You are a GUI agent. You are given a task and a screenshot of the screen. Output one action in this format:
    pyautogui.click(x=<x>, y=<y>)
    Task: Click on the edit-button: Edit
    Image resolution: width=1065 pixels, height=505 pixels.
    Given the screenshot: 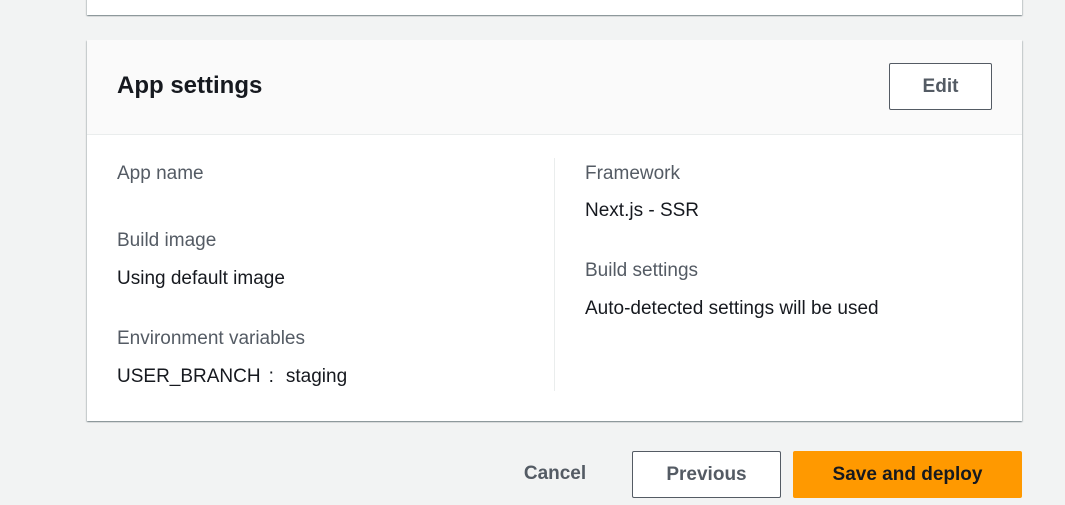 What is the action you would take?
    pyautogui.click(x=940, y=86)
    